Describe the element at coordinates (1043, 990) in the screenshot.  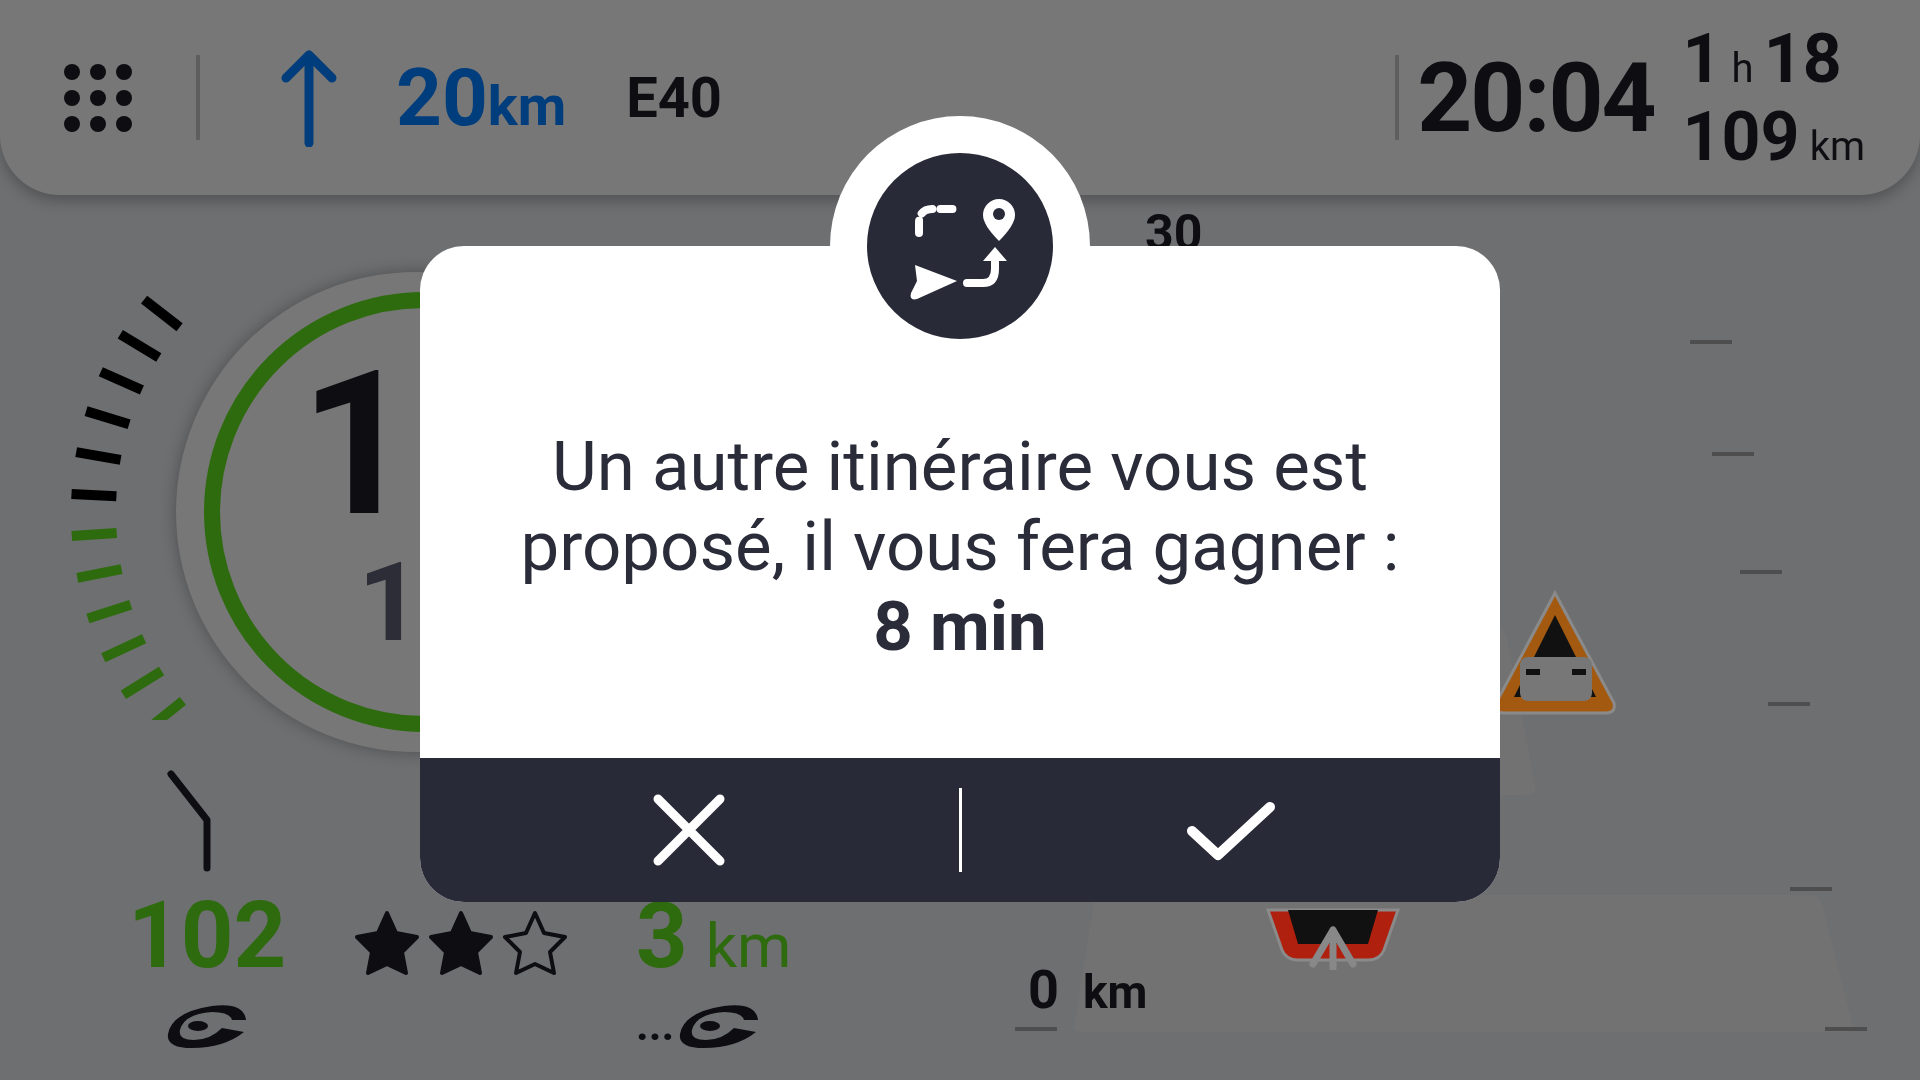
I see `distance-label: 0` at that location.